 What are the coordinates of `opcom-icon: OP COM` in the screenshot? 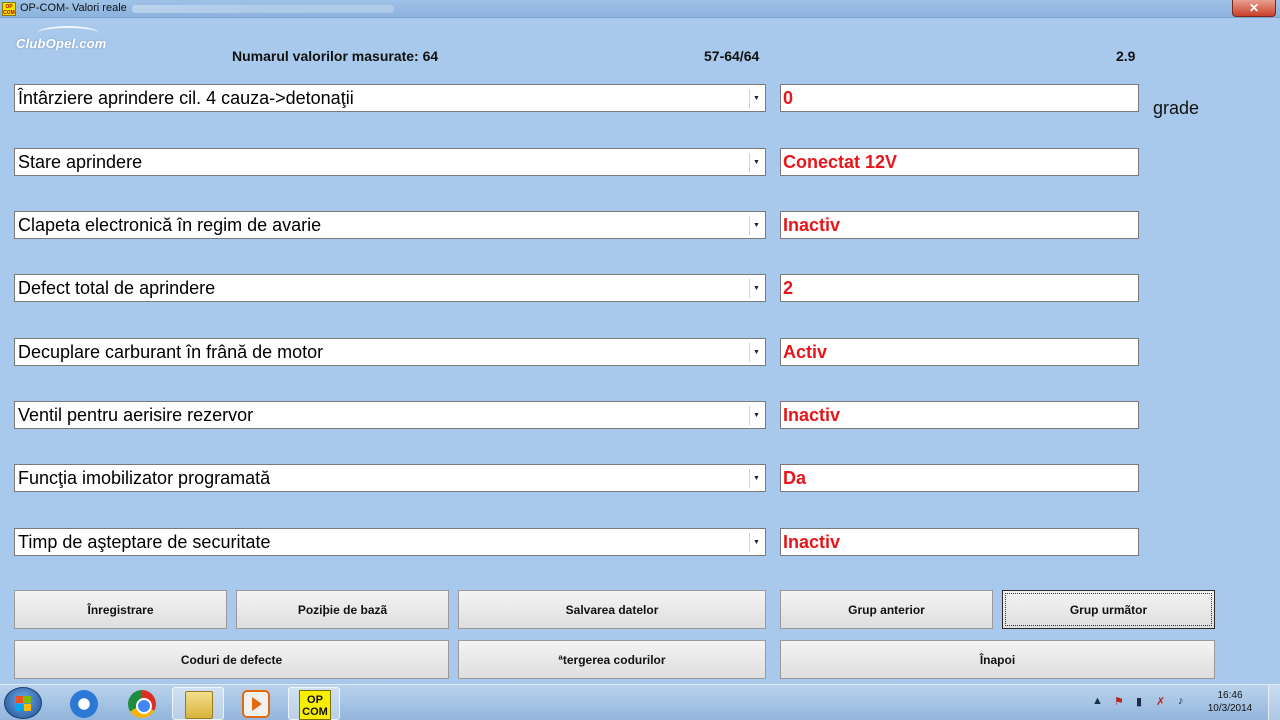 It's located at (315, 705).